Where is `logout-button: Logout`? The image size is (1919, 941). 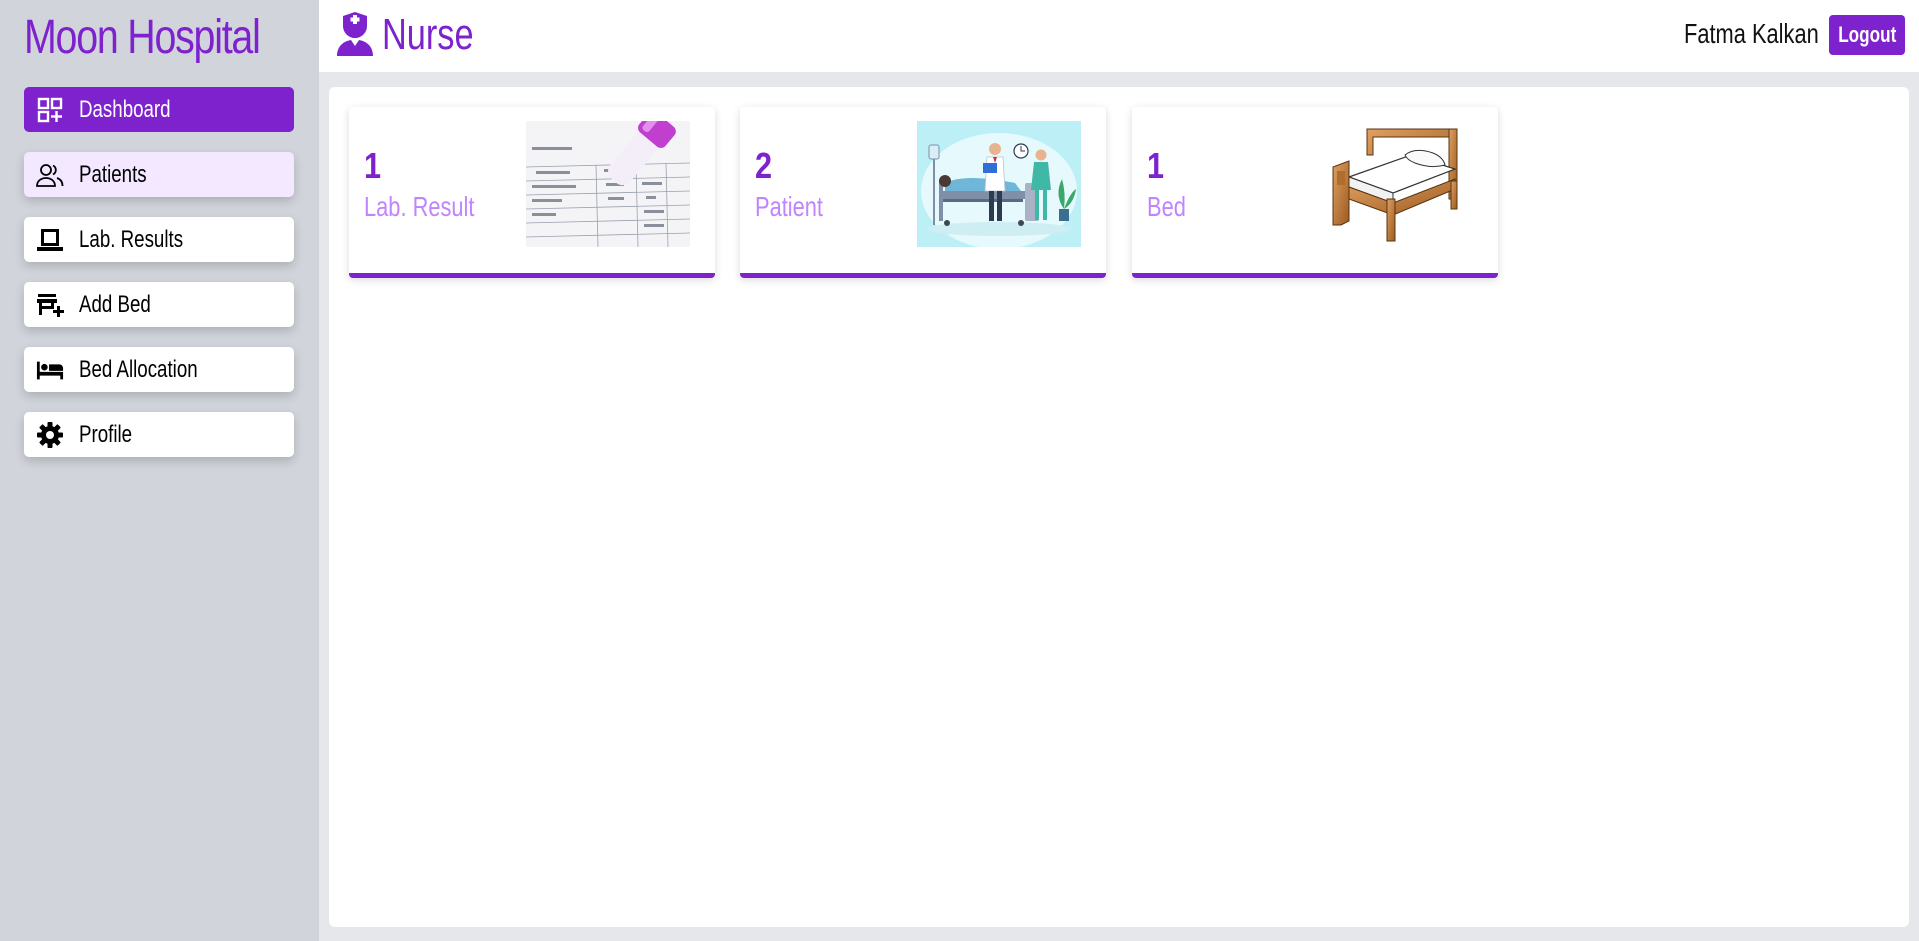 logout-button: Logout is located at coordinates (1867, 35).